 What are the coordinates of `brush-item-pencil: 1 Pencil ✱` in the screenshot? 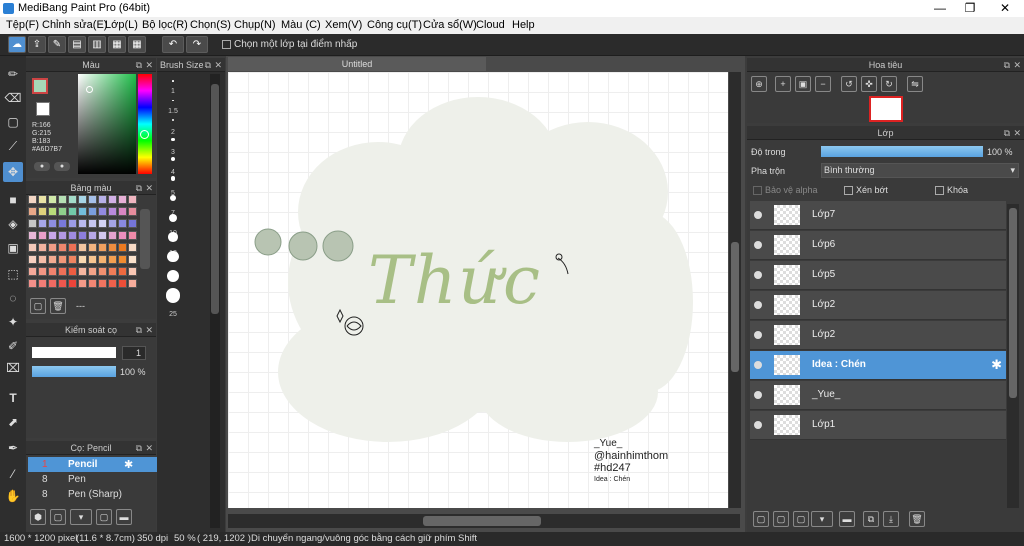 It's located at (96, 464).